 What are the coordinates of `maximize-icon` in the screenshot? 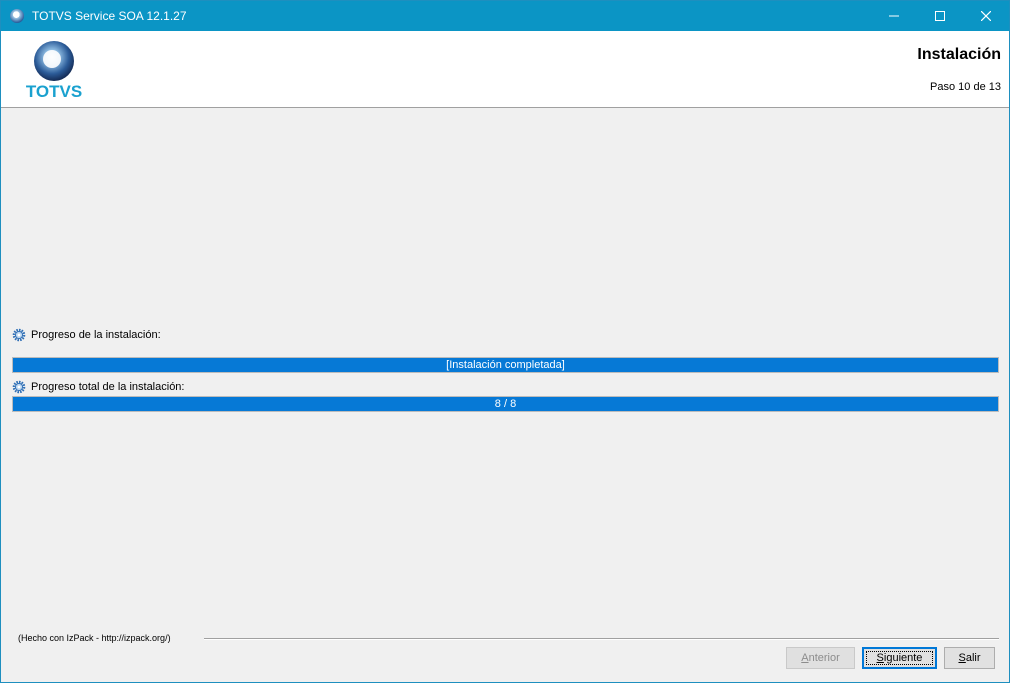 It's located at (940, 16).